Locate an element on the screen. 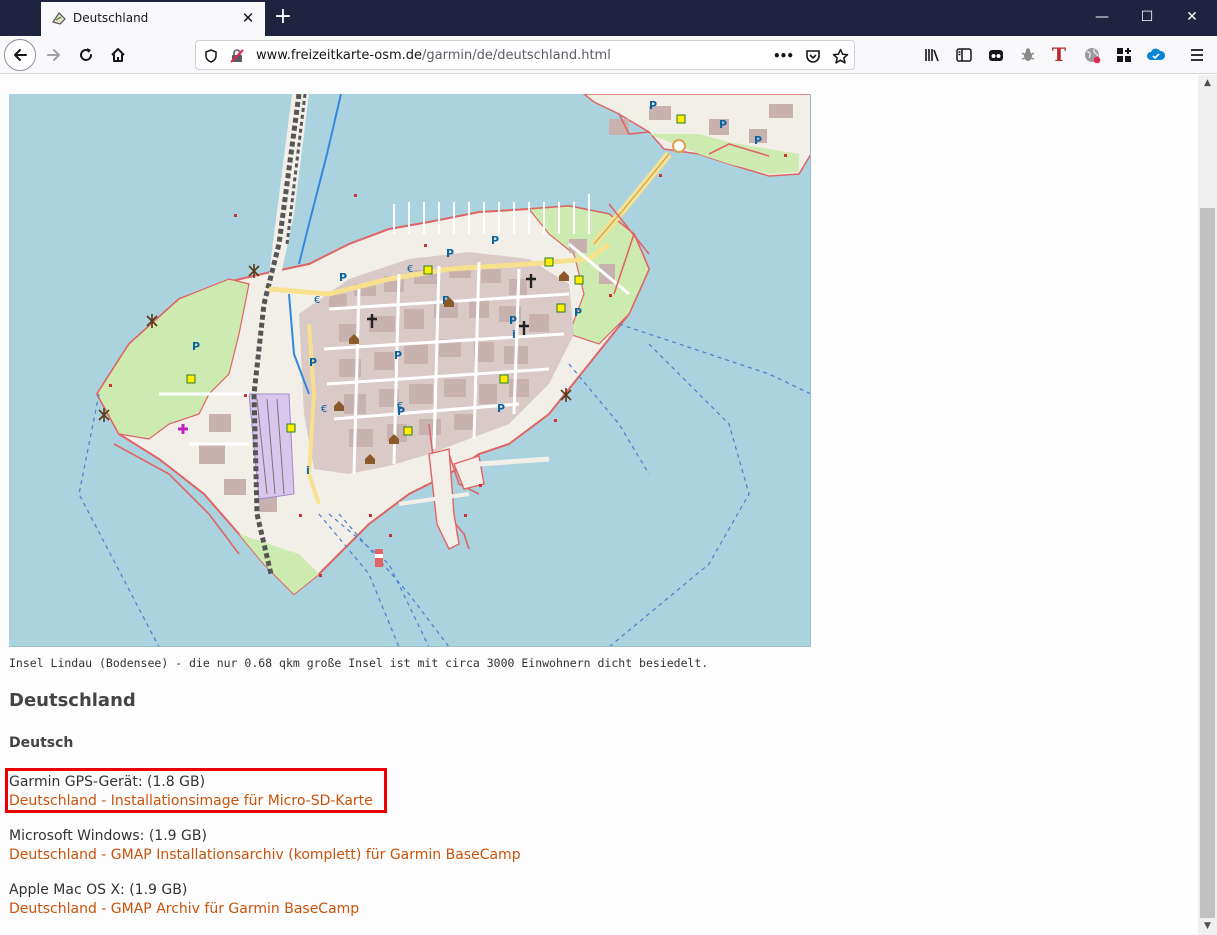 The height and width of the screenshot is (935, 1217). tab-deutschland: Deutschland ✕ is located at coordinates (153, 19).